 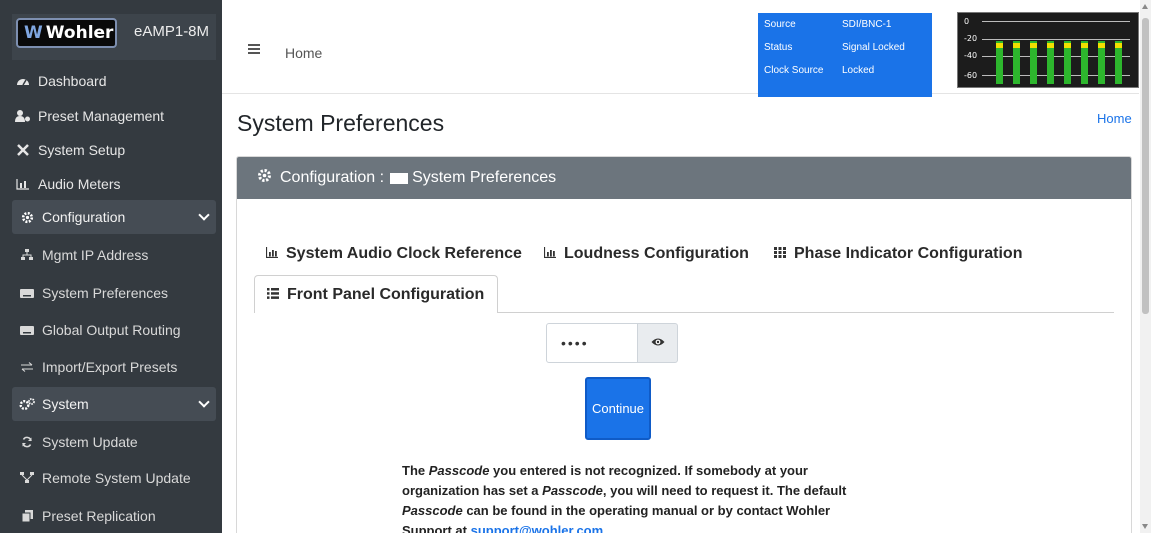 What do you see at coordinates (110, 367) in the screenshot?
I see `sidebar-item-label: Import/Export Presets` at bounding box center [110, 367].